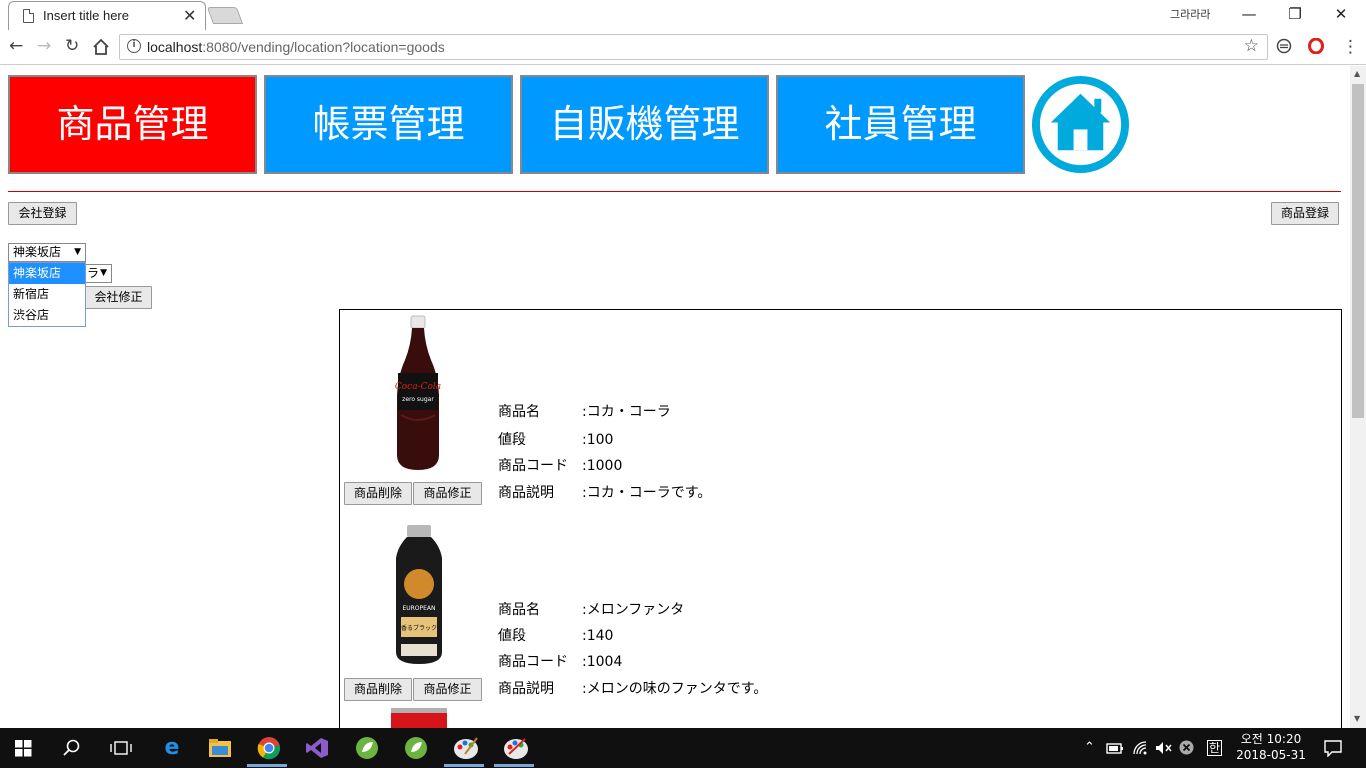 The image size is (1366, 768). Describe the element at coordinates (1141, 748) in the screenshot. I see `wifi-icon` at that location.